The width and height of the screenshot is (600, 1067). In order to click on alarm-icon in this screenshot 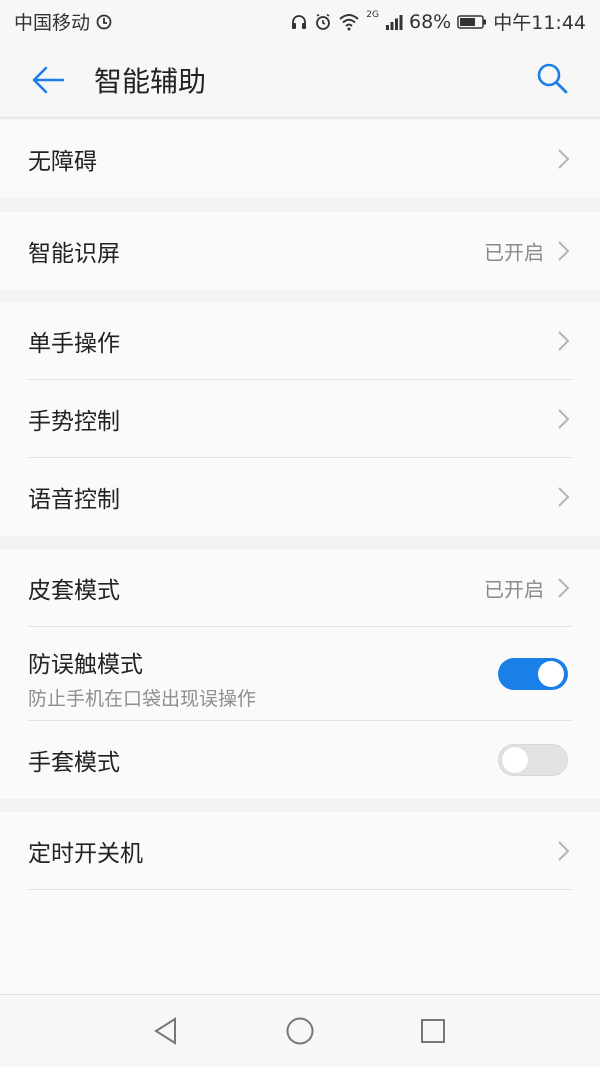, I will do `click(323, 22)`.